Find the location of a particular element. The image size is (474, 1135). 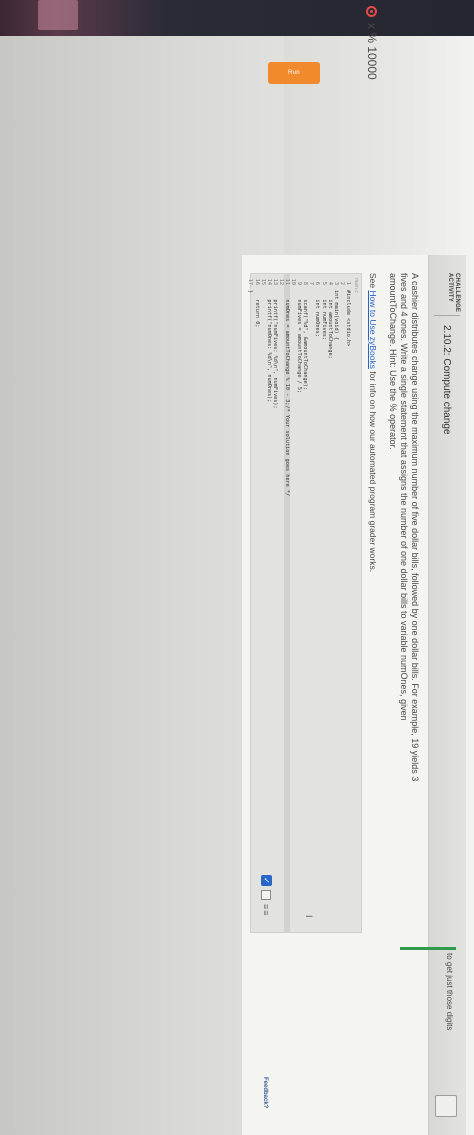

code-text: #include <stdio.h> is located at coordinates (348, 317).